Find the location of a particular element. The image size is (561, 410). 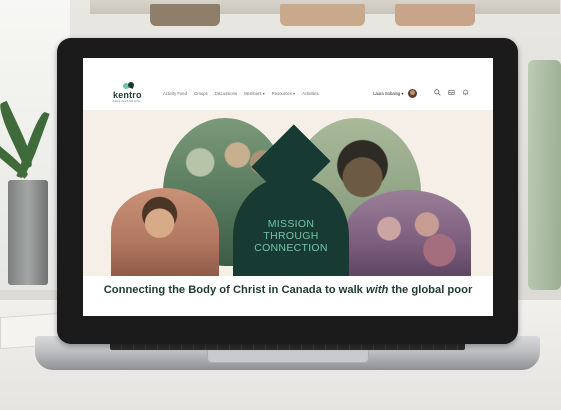

logo-text: kentro is located at coordinates (127, 95).